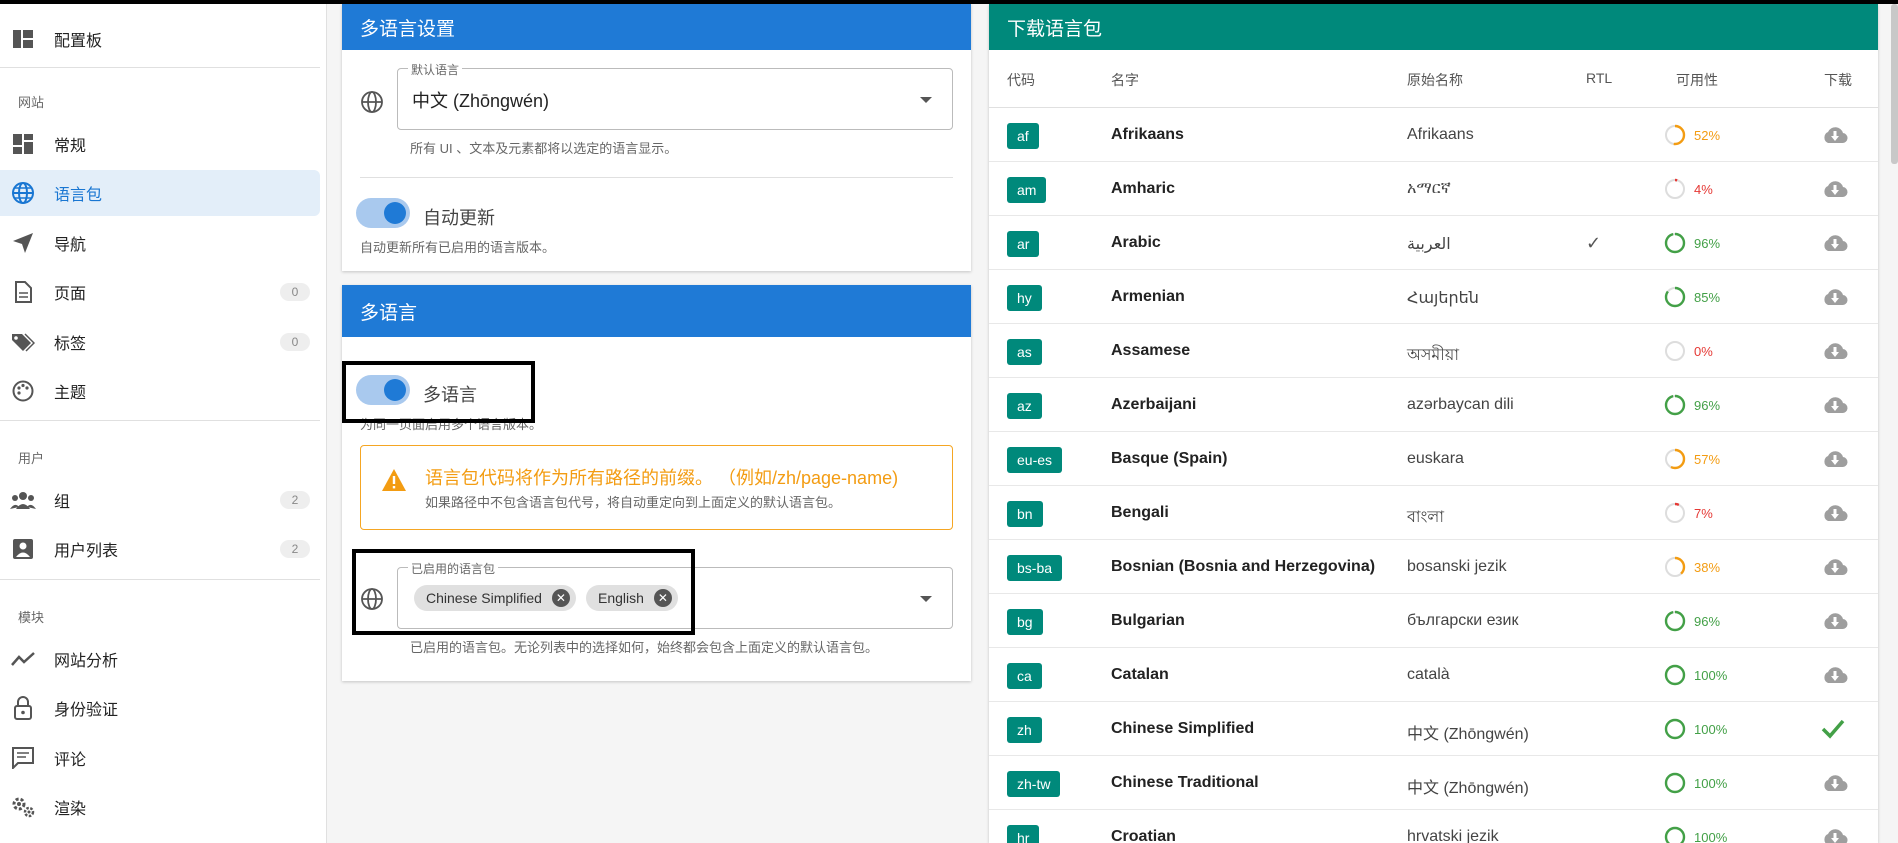  Describe the element at coordinates (1433, 513) in the screenshot. I see `table-row: bn Bengali বাংলা 7%` at that location.